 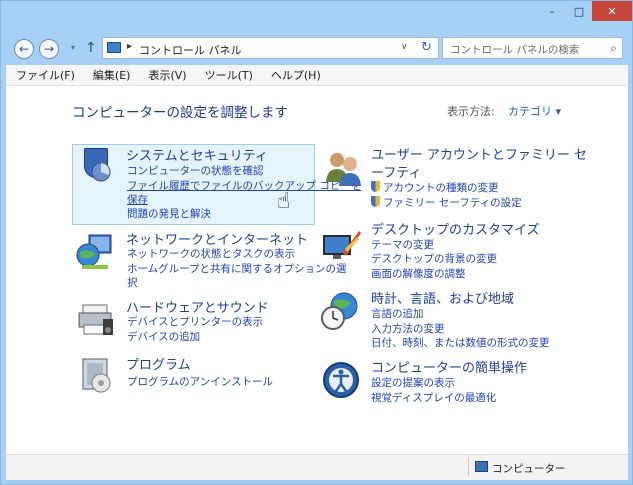 What do you see at coordinates (433, 397) in the screenshot?
I see `link-optimize-visual-display: 視覚ディスプレイの最適化` at bounding box center [433, 397].